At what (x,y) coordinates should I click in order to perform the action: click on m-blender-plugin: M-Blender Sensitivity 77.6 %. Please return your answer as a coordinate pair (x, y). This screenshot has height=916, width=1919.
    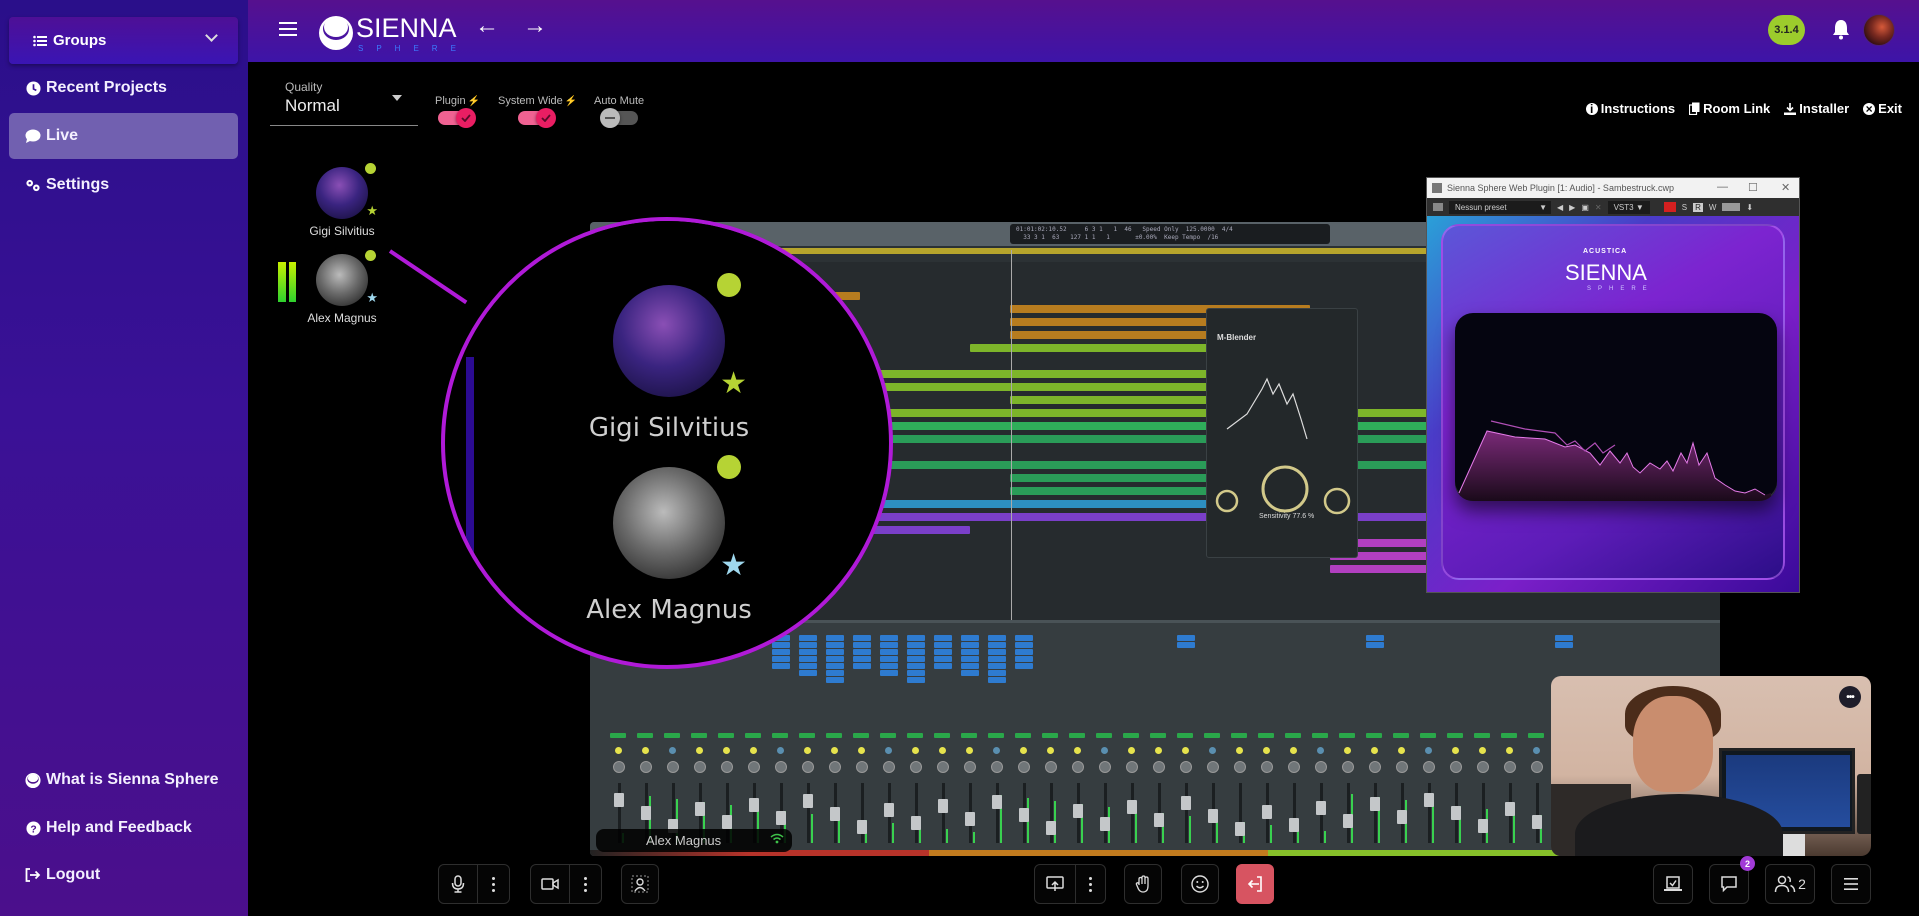
    Looking at the image, I should click on (1282, 433).